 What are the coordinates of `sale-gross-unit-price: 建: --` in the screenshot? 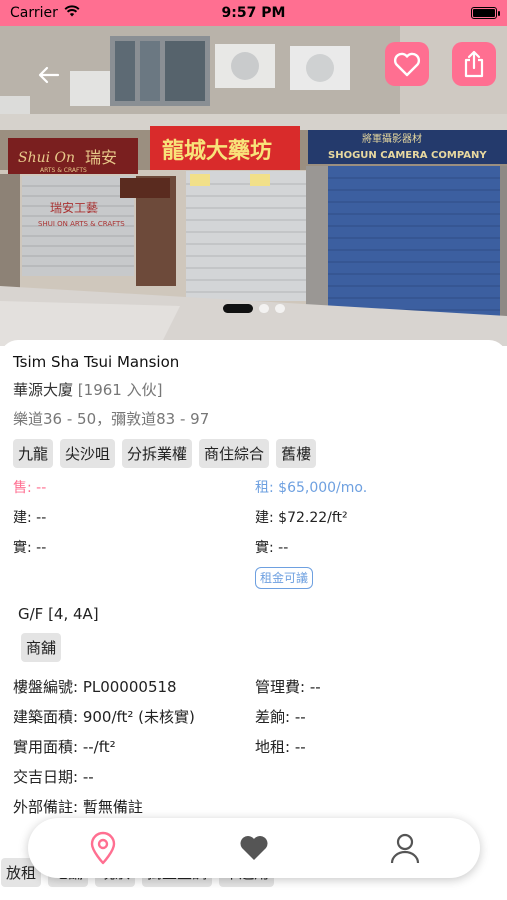 It's located at (30, 518).